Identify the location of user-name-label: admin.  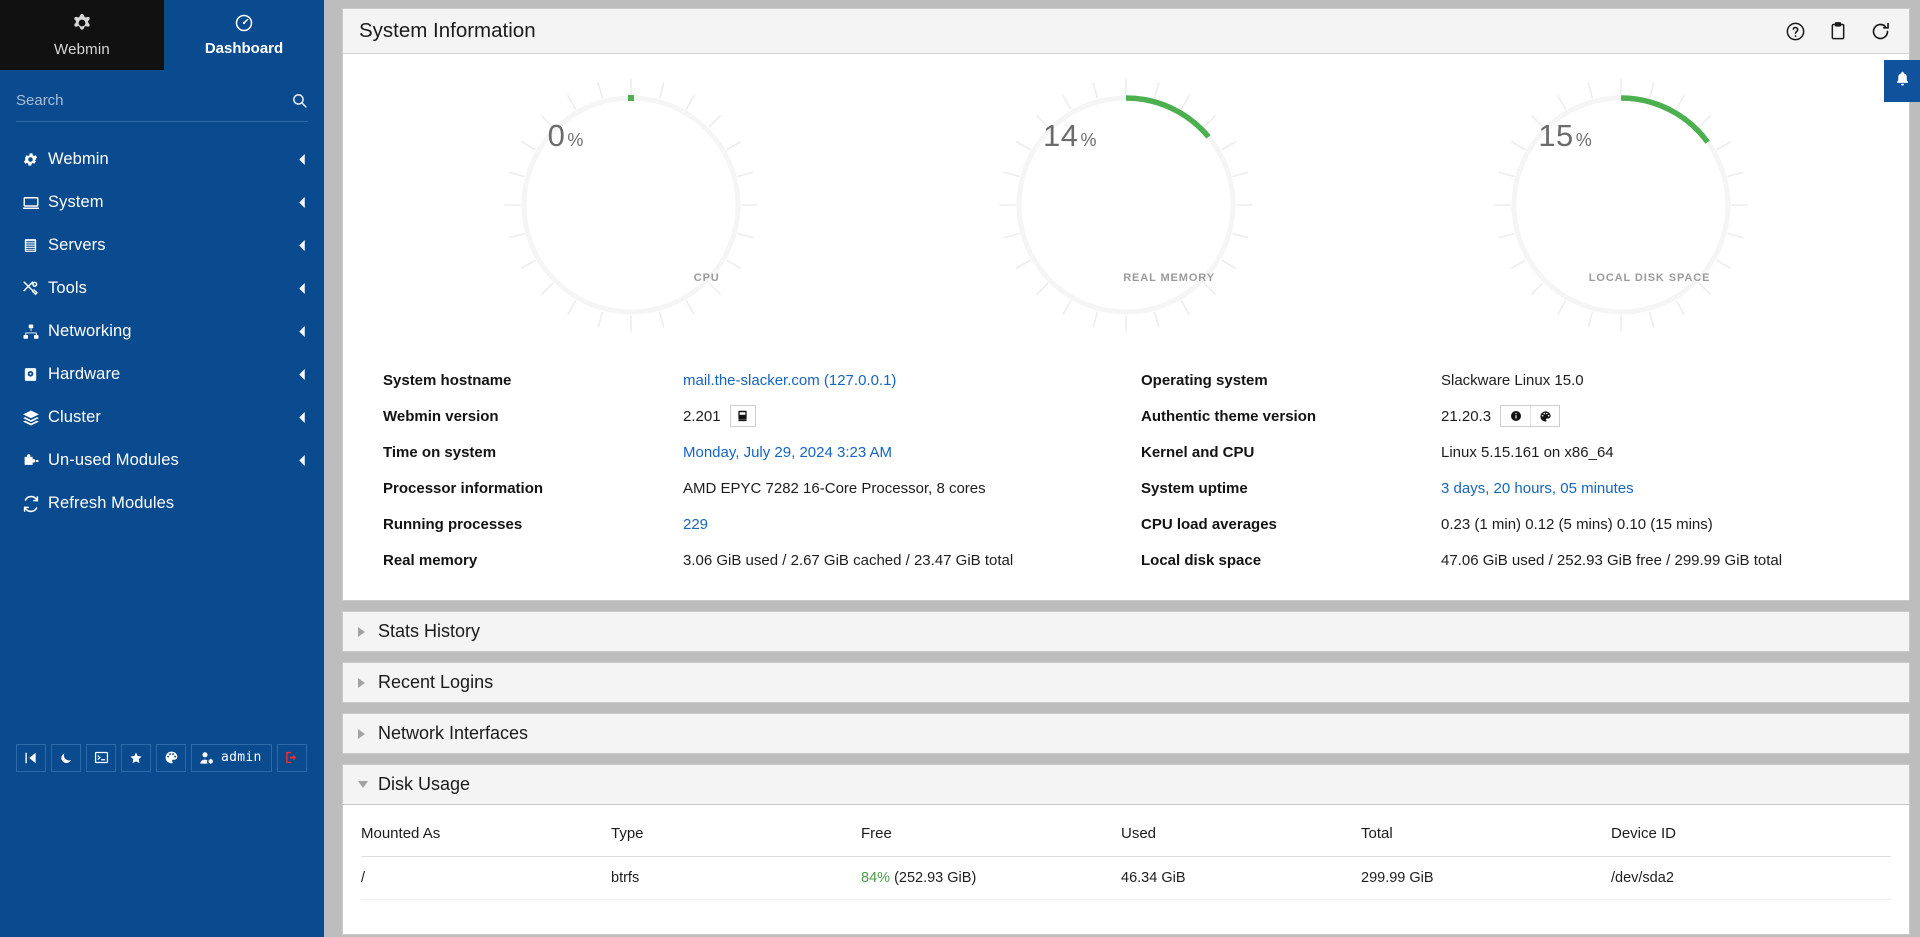
(241, 757).